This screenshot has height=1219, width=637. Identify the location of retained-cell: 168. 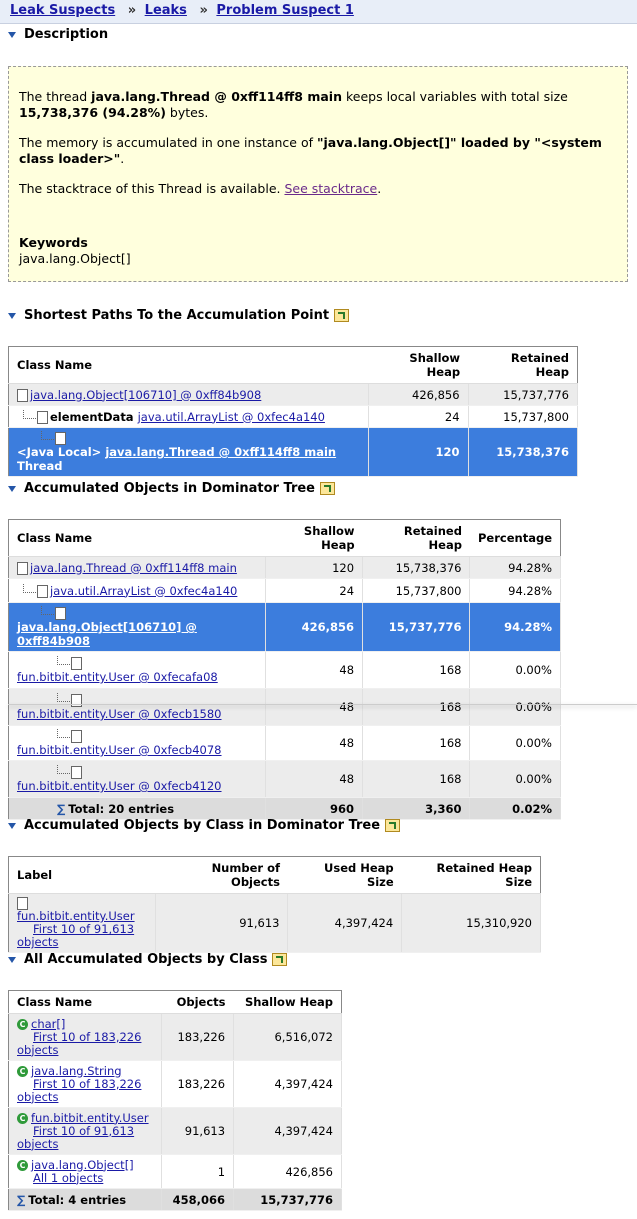
(416, 707).